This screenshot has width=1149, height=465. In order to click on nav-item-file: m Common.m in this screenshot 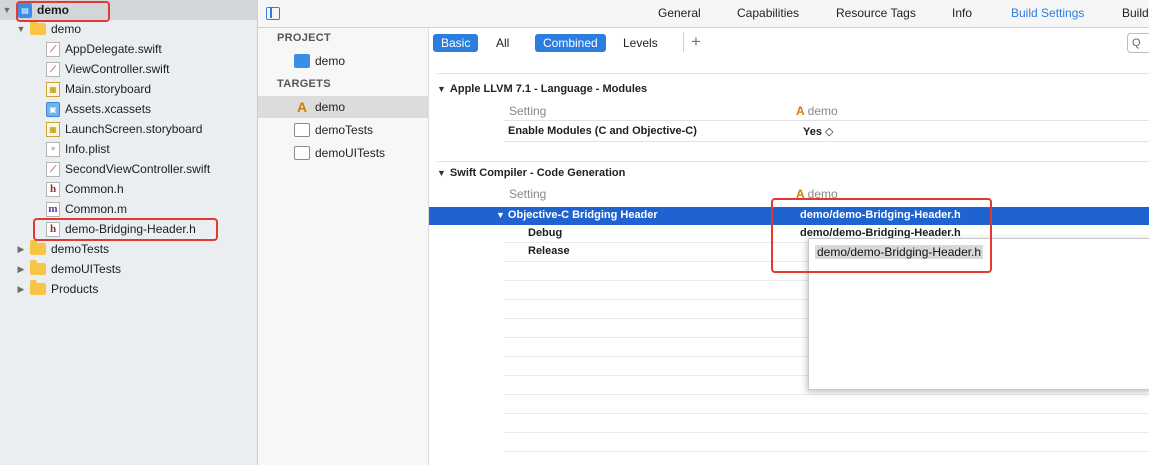, I will do `click(129, 209)`.